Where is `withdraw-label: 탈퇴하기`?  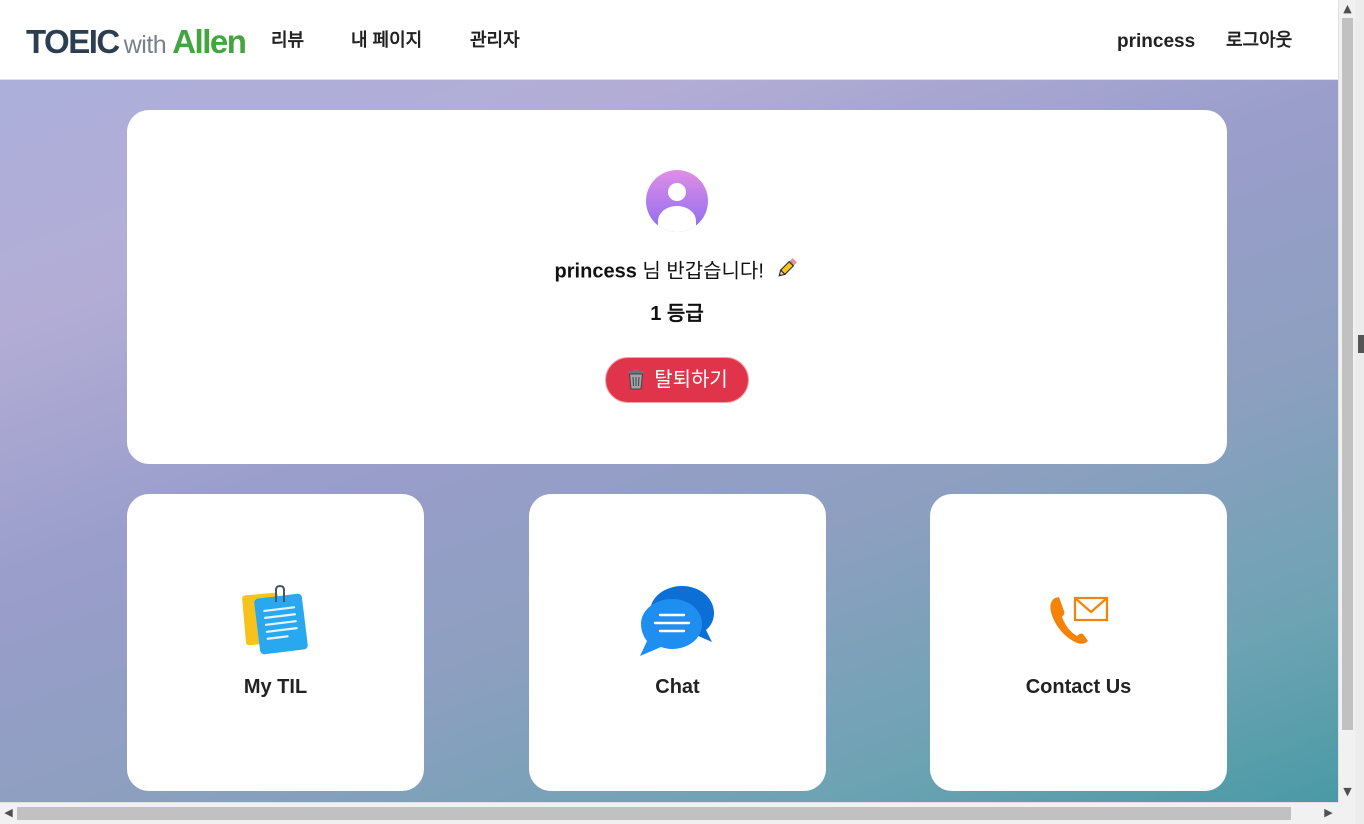
withdraw-label: 탈퇴하기 is located at coordinates (691, 380).